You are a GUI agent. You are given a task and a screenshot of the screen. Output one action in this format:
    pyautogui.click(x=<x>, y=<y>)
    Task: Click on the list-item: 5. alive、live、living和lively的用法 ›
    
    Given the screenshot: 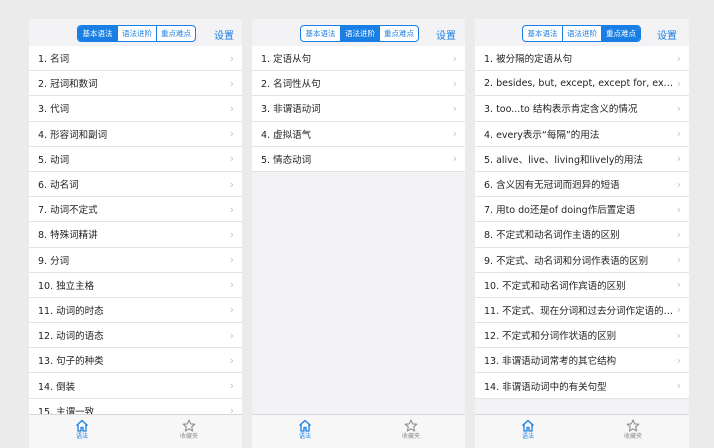 What is the action you would take?
    pyautogui.click(x=582, y=159)
    